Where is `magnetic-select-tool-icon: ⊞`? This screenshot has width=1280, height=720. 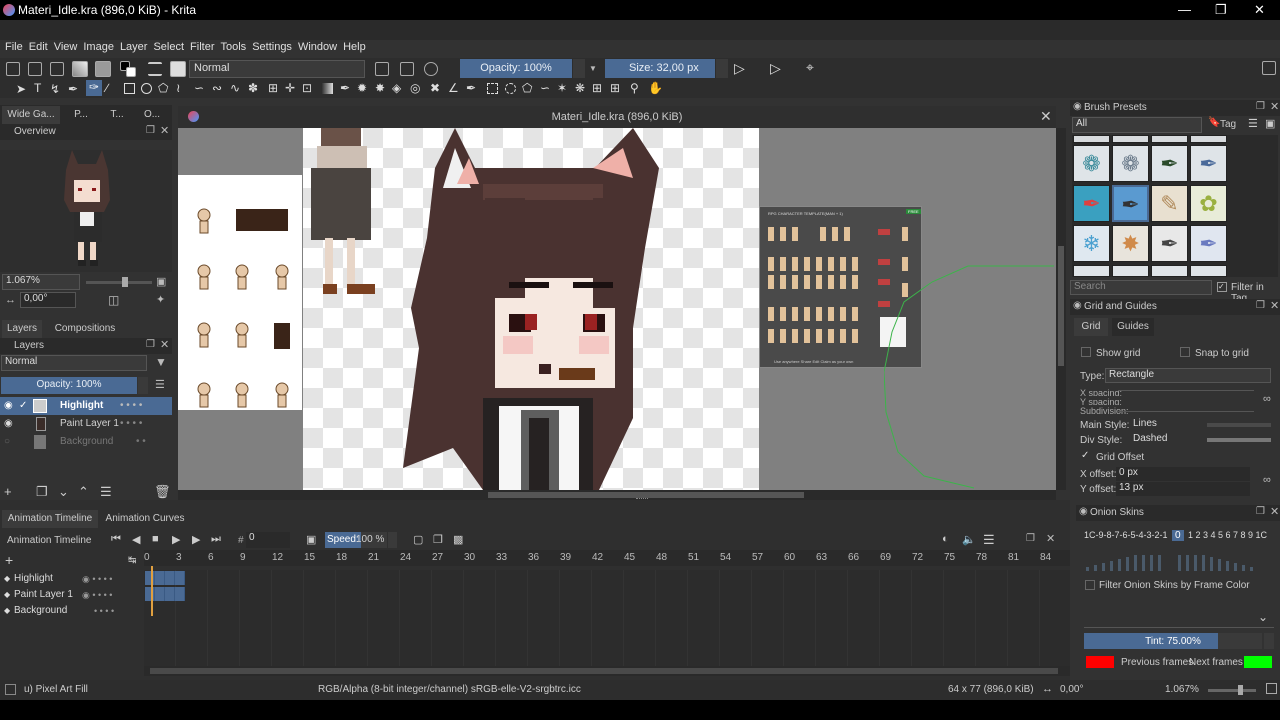 magnetic-select-tool-icon: ⊞ is located at coordinates (615, 88).